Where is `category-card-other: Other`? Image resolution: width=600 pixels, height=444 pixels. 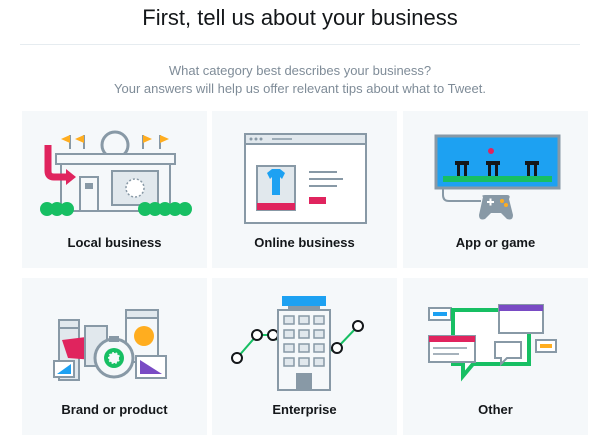 category-card-other: Other is located at coordinates (495, 356).